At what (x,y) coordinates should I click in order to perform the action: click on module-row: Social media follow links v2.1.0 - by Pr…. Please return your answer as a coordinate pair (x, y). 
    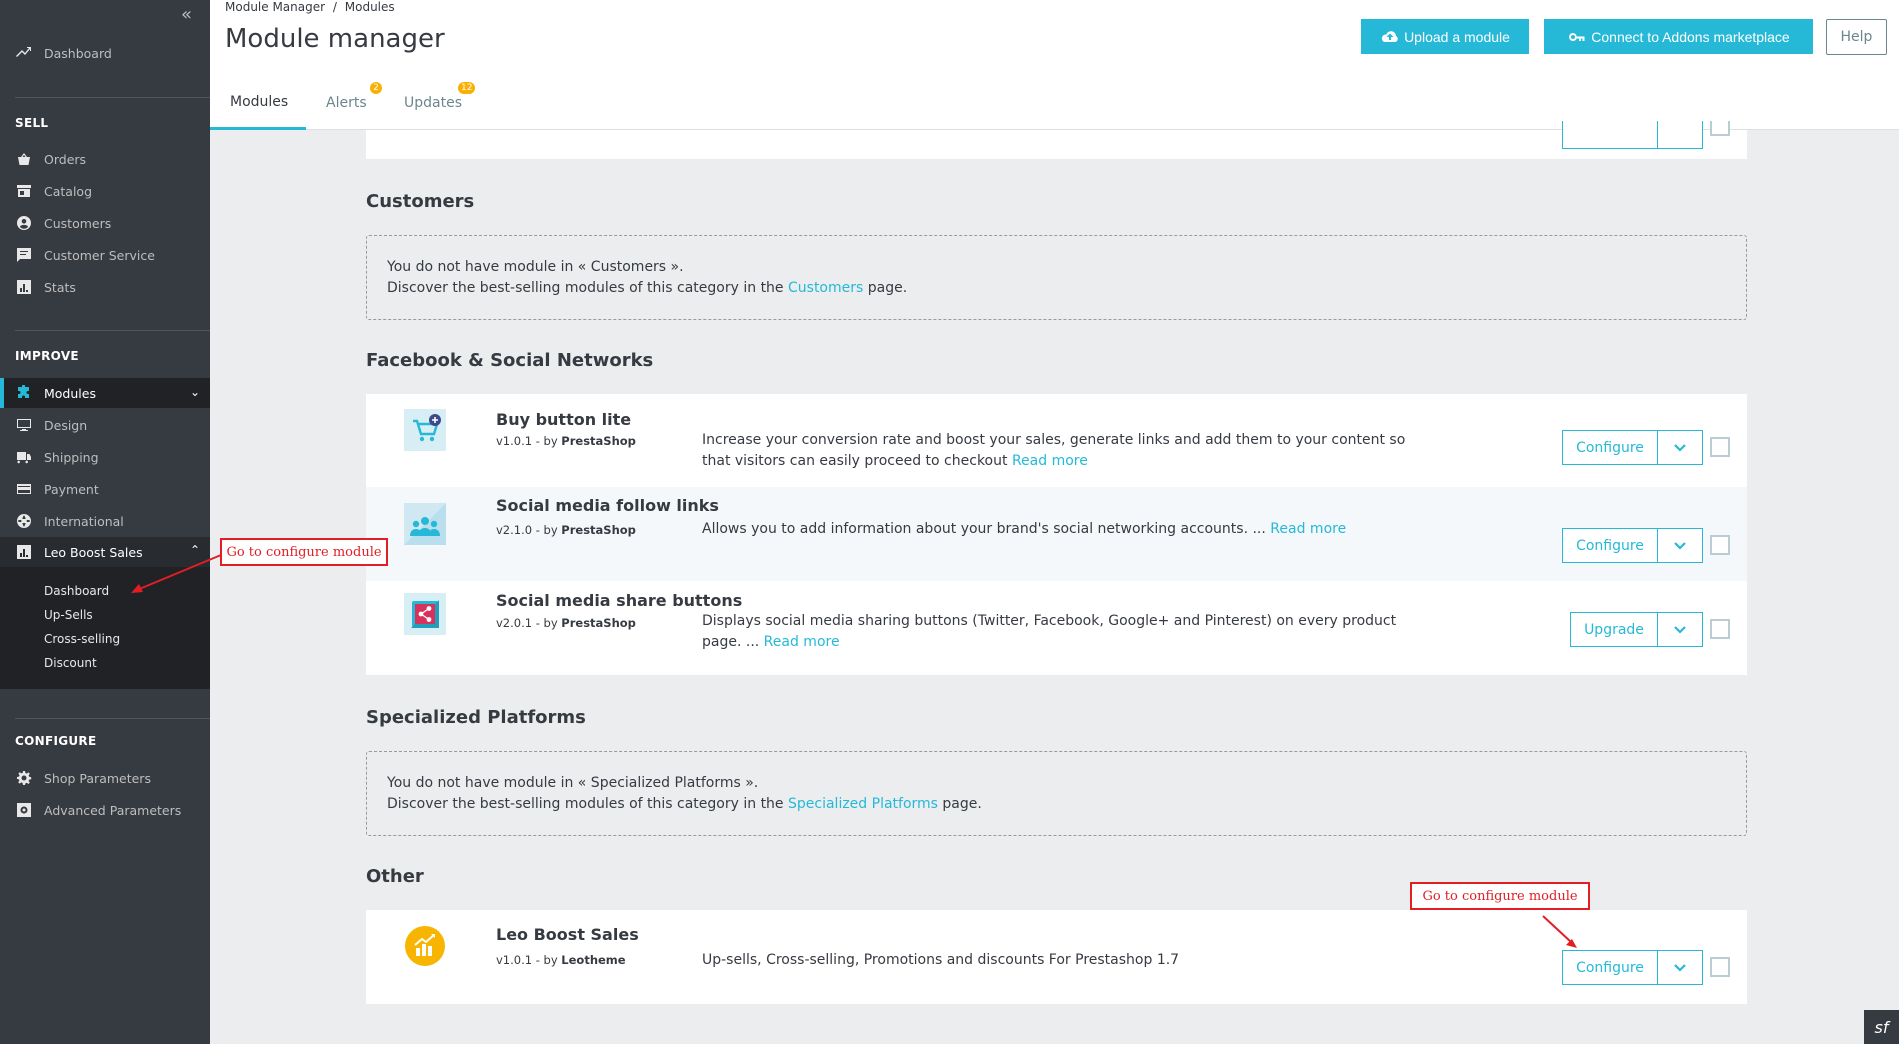
    Looking at the image, I should click on (1056, 534).